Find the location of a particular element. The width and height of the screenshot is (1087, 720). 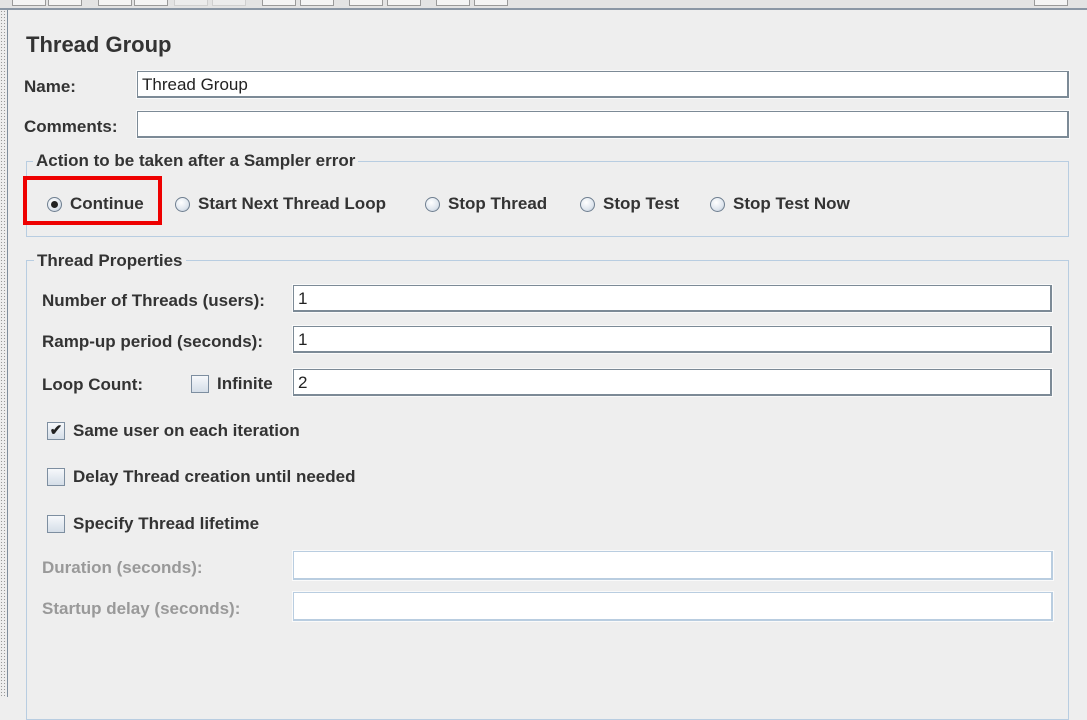

loop-count-input: 2 is located at coordinates (672, 382).